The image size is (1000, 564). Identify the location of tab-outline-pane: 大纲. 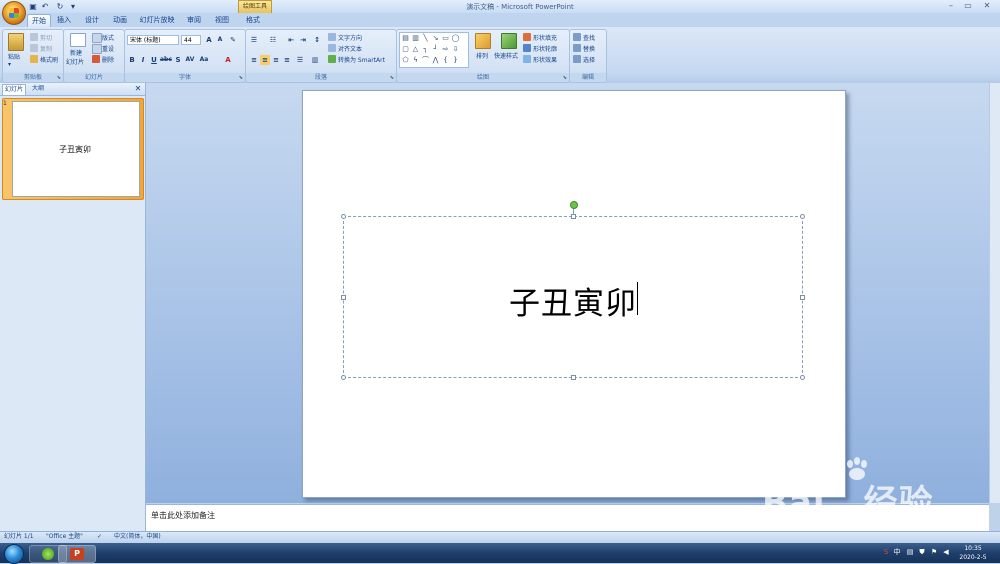
(38, 89).